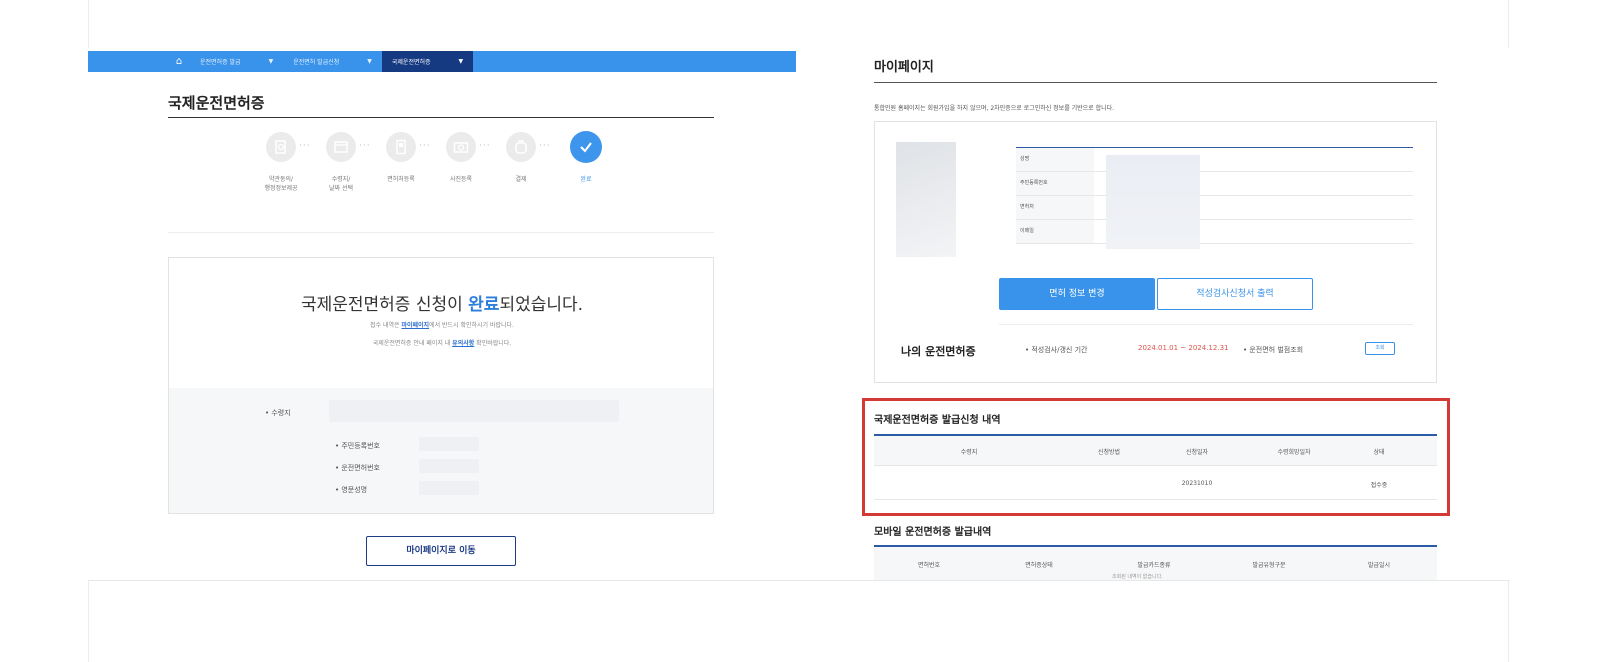 This screenshot has width=1598, height=662. I want to click on penalty-check-label: • 운전면허 벌점조회, so click(1273, 350).